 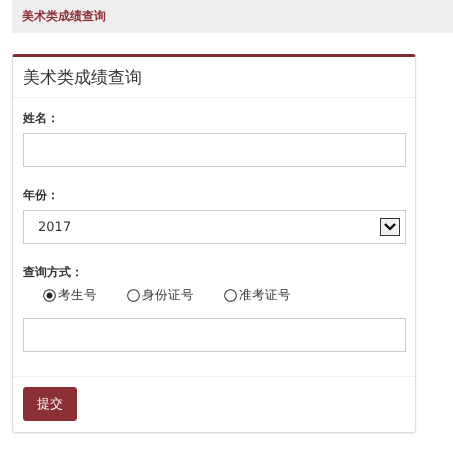 What do you see at coordinates (390, 227) in the screenshot?
I see `chevron-down-icon` at bounding box center [390, 227].